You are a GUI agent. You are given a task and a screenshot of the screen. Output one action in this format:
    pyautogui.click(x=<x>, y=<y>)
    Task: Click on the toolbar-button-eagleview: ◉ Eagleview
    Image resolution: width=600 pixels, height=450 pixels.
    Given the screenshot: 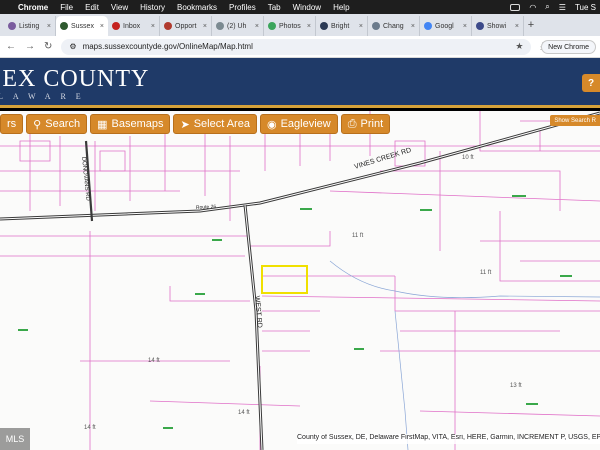 What is the action you would take?
    pyautogui.click(x=298, y=124)
    